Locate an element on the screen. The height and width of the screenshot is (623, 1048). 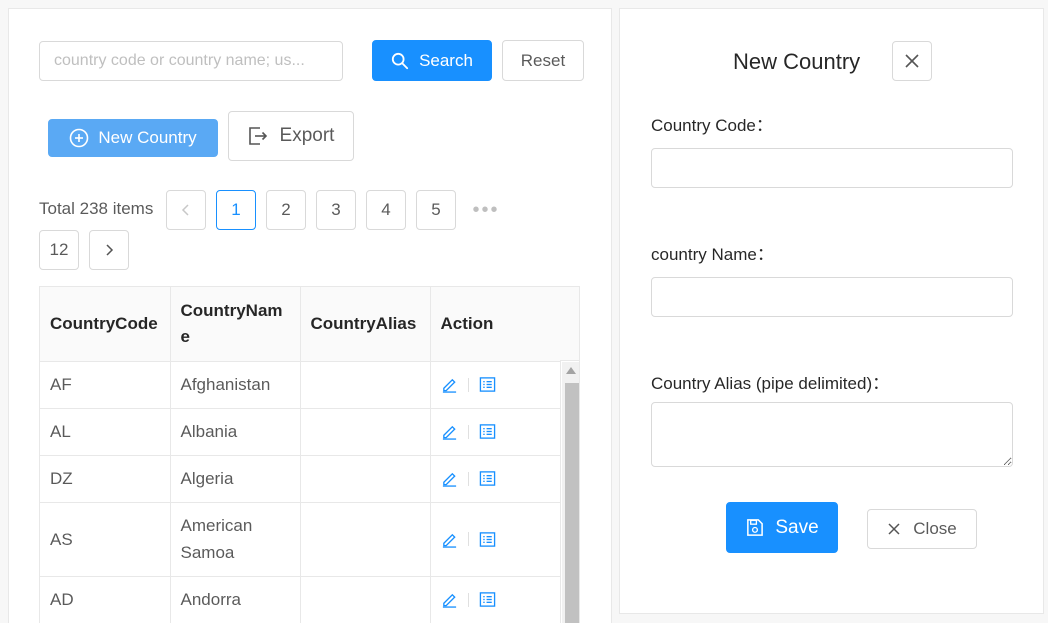
new-country-button: New Country is located at coordinates (133, 138).